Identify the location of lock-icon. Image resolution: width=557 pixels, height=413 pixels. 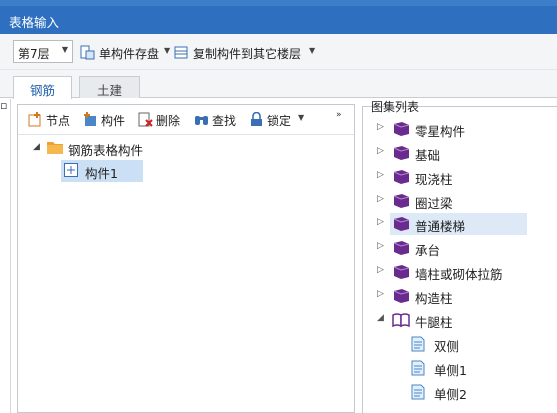
(256, 119).